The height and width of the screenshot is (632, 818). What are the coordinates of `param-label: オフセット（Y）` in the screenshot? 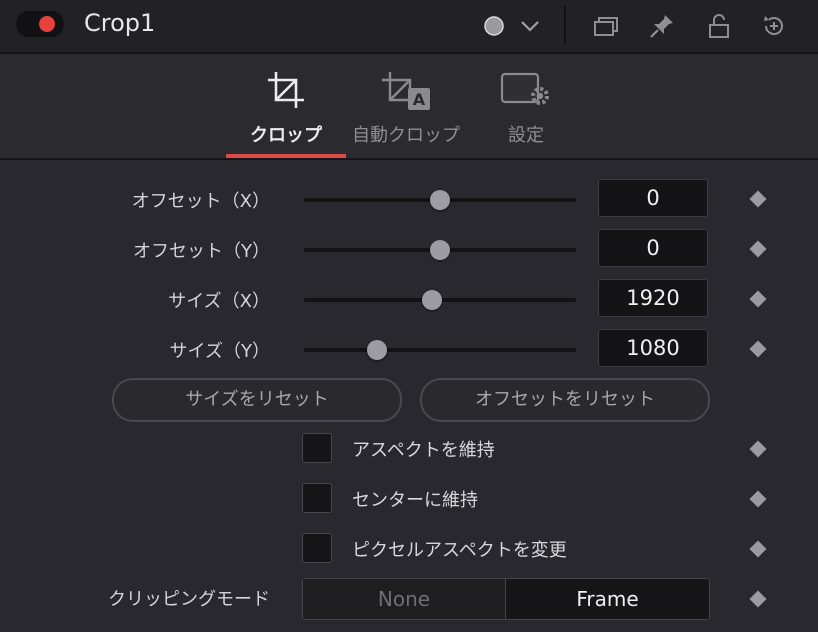 It's located at (201, 251).